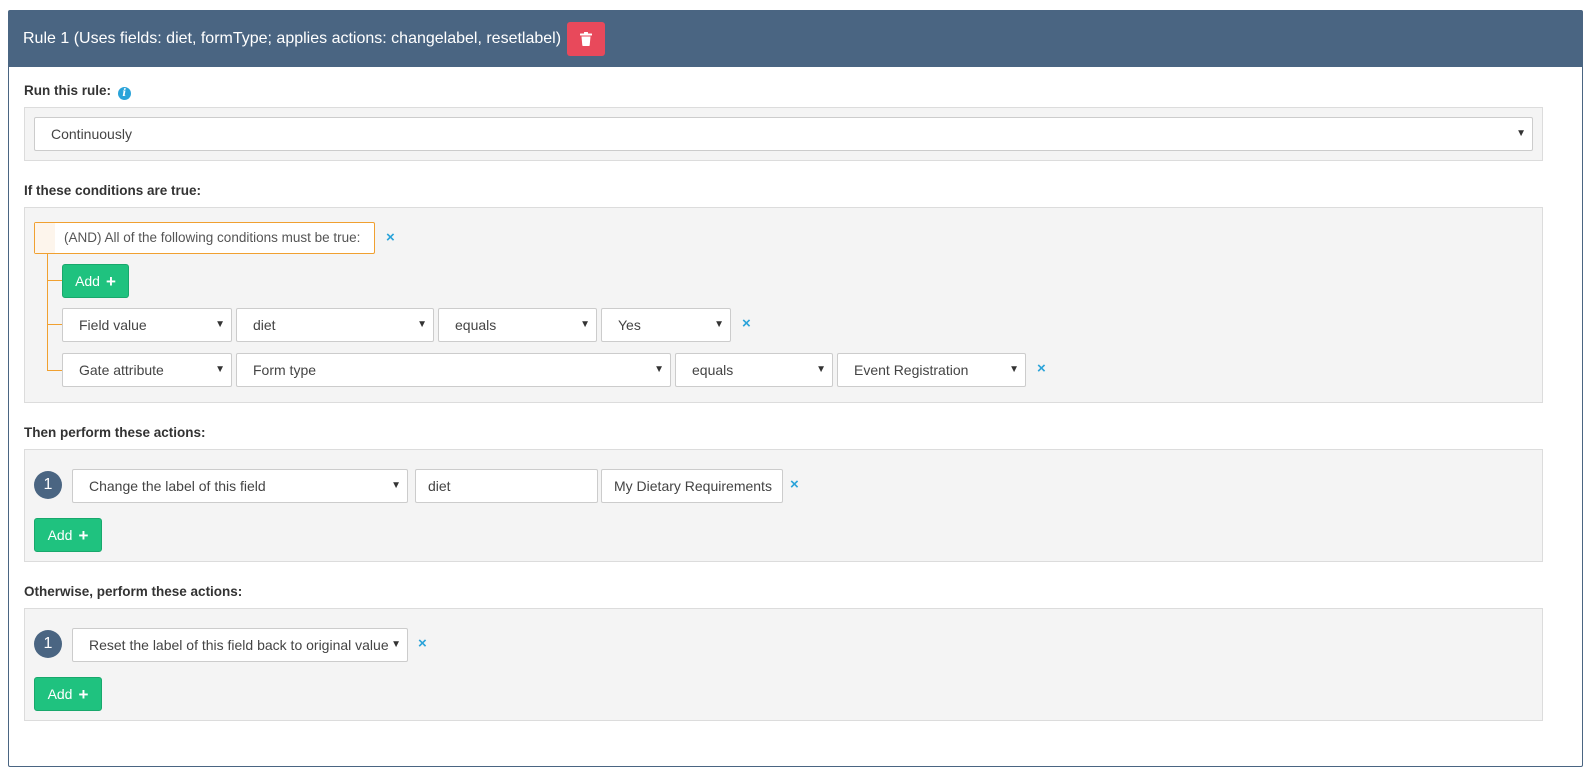 This screenshot has height=783, width=1589. I want to click on condition-field-select: Form type ▼, so click(453, 370).